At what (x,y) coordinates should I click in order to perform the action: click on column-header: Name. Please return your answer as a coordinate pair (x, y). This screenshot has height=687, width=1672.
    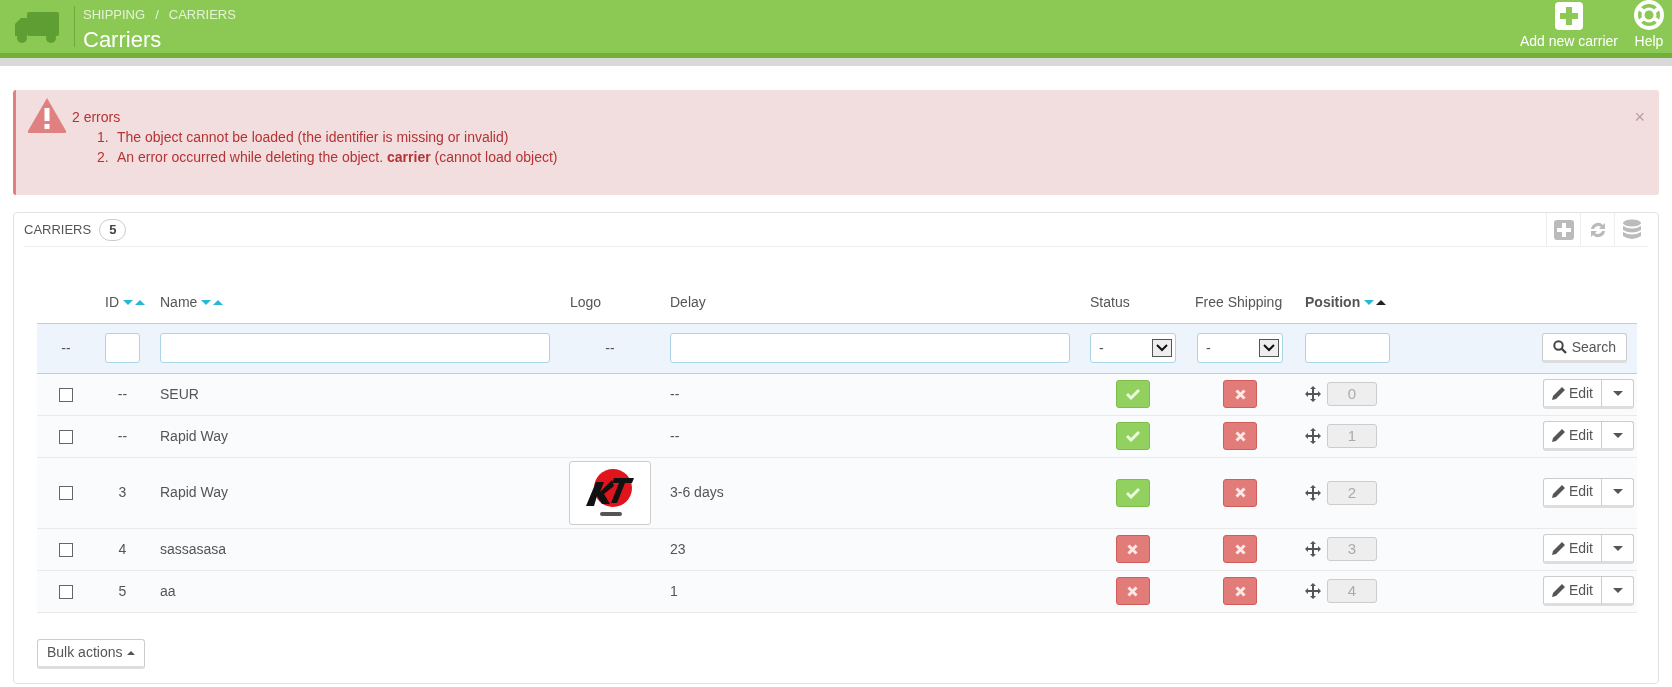
    Looking at the image, I should click on (179, 303).